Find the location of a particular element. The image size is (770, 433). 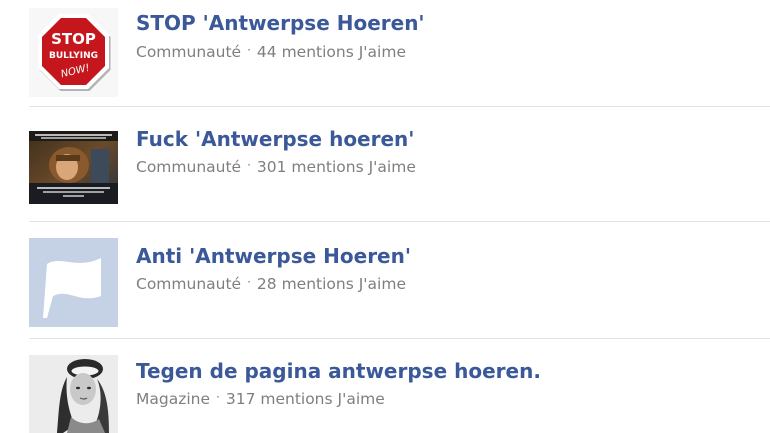

result-thumbnail: STOP BULLYING NOW! is located at coordinates (73, 52).